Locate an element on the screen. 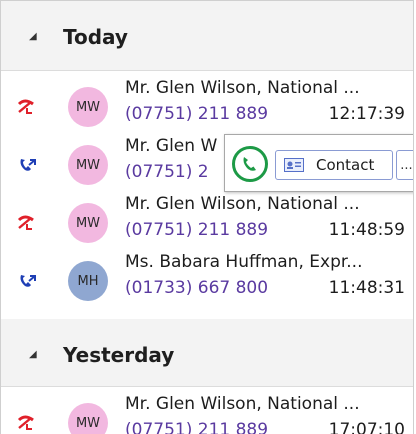  phone-number: (07751) 2 is located at coordinates (167, 172).